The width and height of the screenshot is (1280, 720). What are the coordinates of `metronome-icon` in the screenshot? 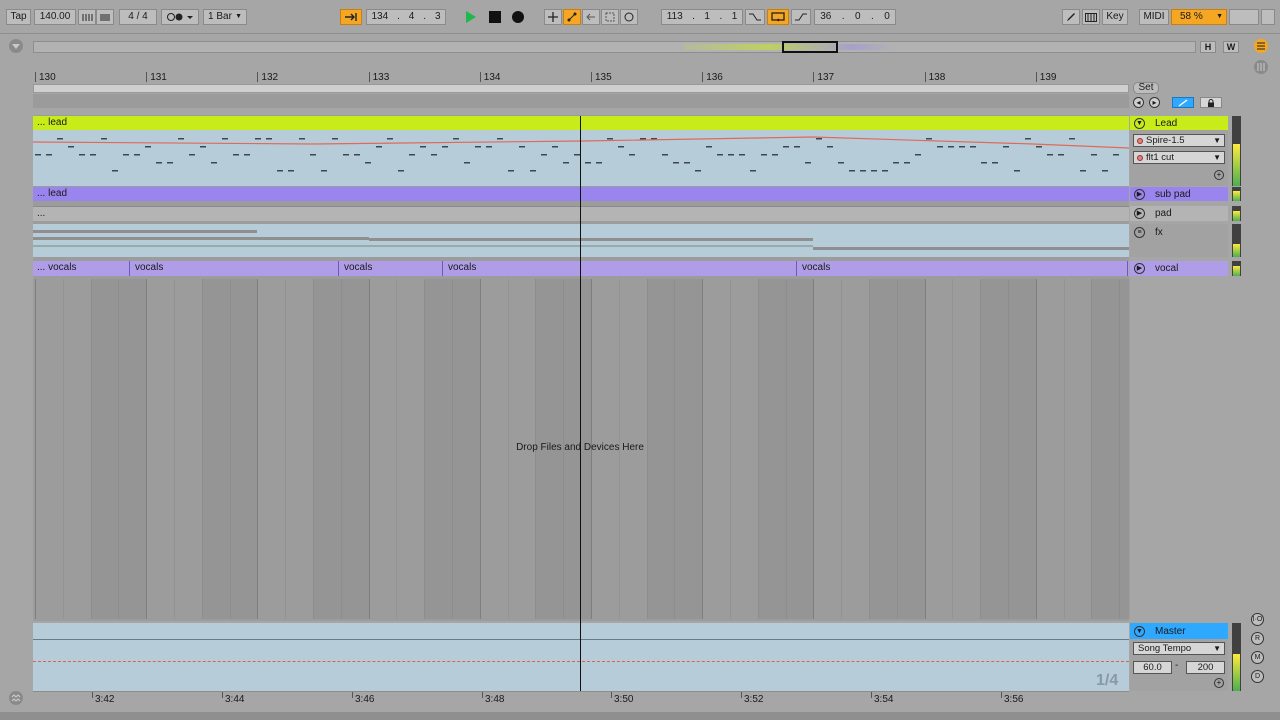 It's located at (180, 17).